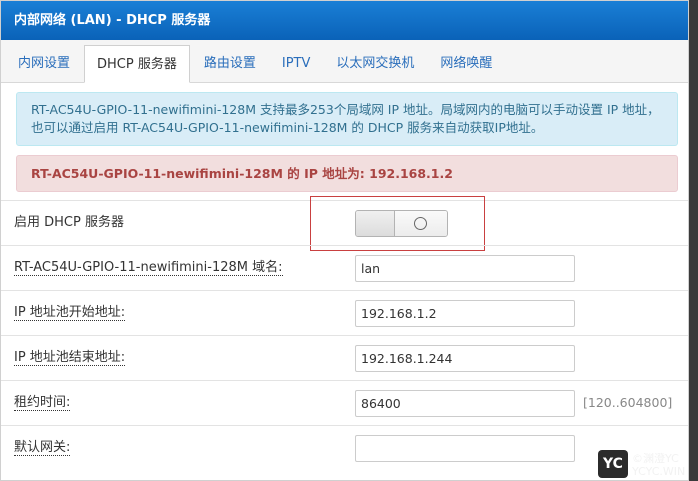  What do you see at coordinates (465, 448) in the screenshot?
I see `gateway-input` at bounding box center [465, 448].